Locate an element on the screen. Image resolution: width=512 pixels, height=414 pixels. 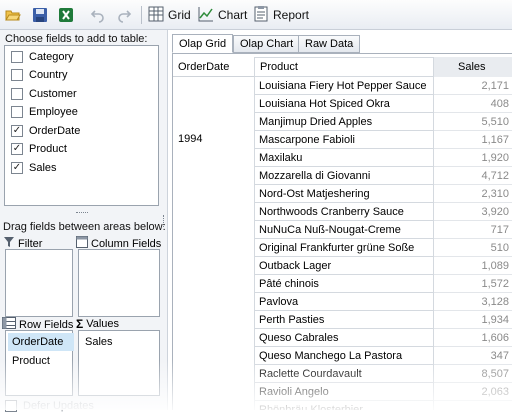
sales-cell: 4,712 is located at coordinates (473, 176).